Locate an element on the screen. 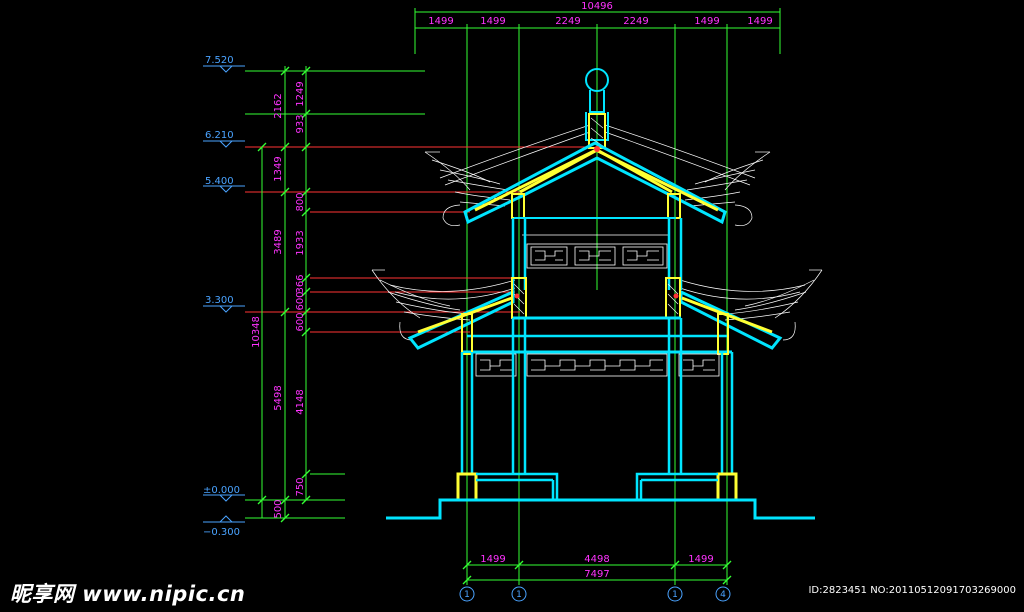 The image size is (1024, 612). level-6210: 6.210 is located at coordinates (219, 135).